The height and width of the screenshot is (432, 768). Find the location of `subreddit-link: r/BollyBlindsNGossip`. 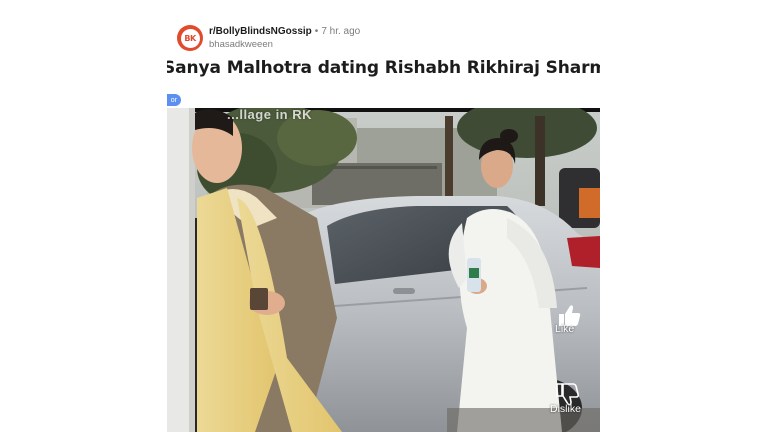

subreddit-link: r/BollyBlindsNGossip is located at coordinates (260, 32).